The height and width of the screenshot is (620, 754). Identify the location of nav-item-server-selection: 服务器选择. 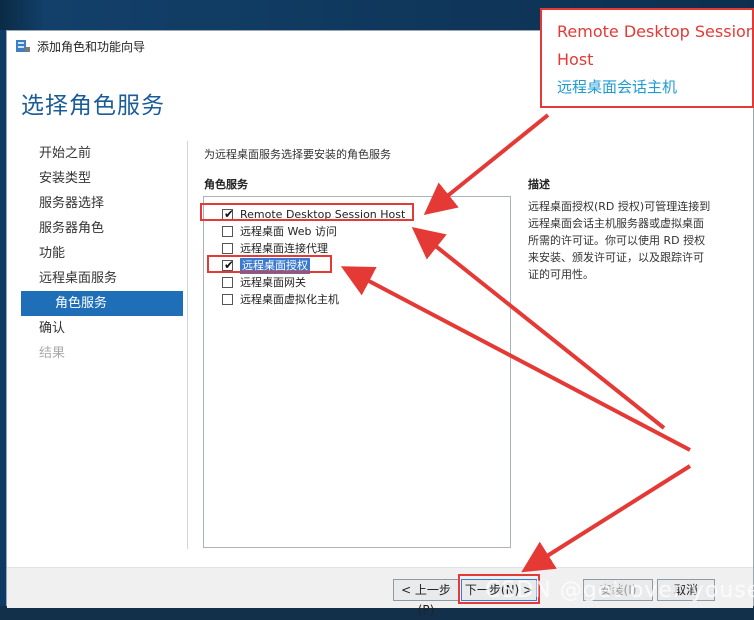
(102, 203).